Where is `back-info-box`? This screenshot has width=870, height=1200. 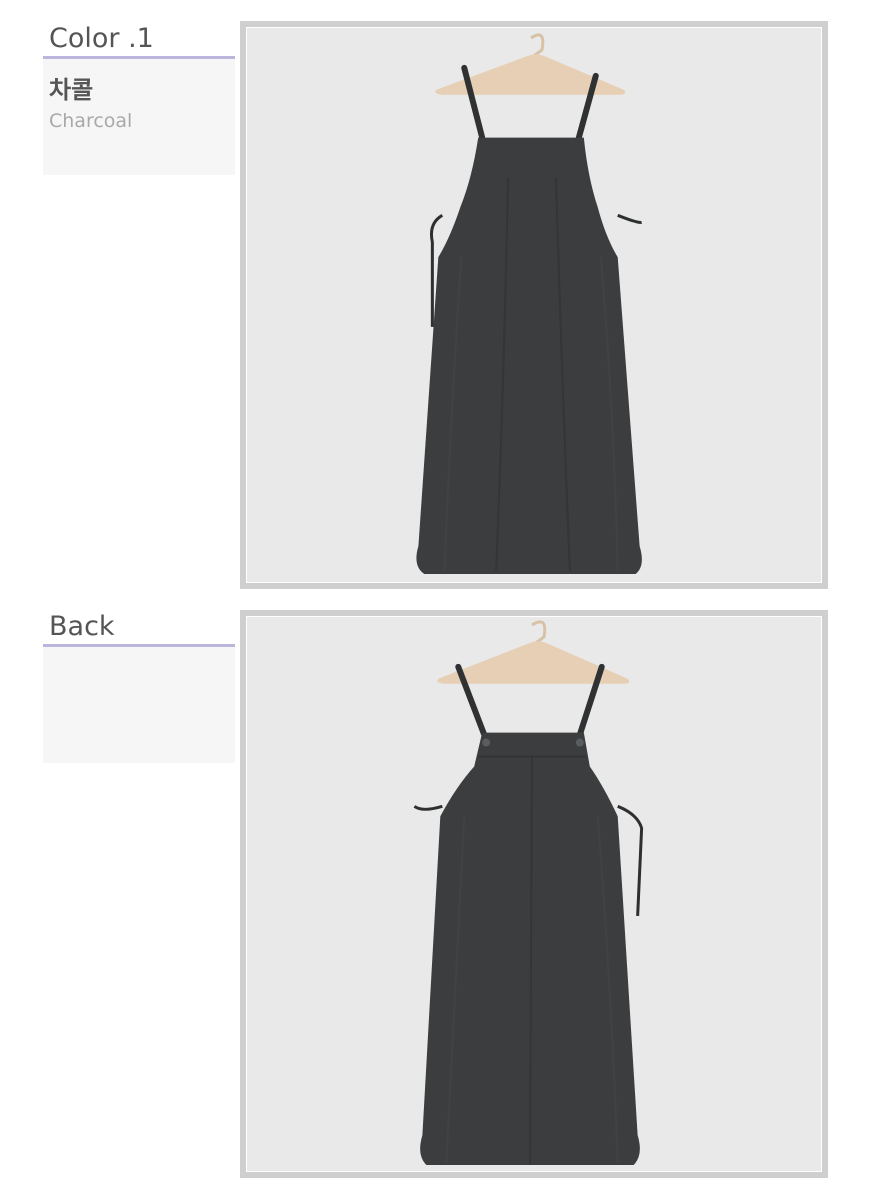 back-info-box is located at coordinates (139, 705).